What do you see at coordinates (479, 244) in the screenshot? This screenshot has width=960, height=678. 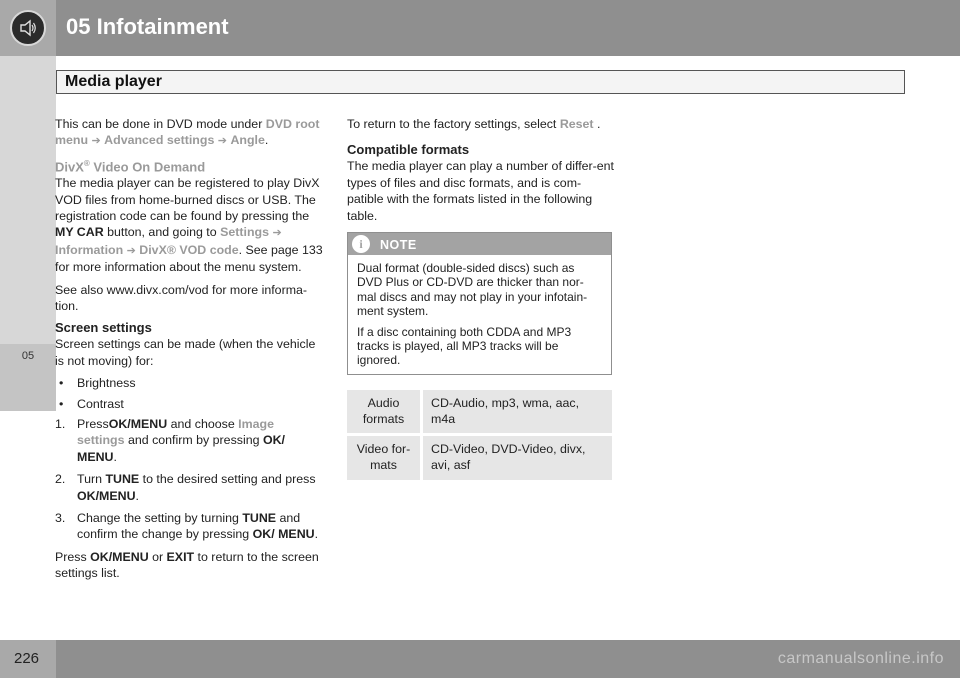 I see `note-header: i NOTE` at bounding box center [479, 244].